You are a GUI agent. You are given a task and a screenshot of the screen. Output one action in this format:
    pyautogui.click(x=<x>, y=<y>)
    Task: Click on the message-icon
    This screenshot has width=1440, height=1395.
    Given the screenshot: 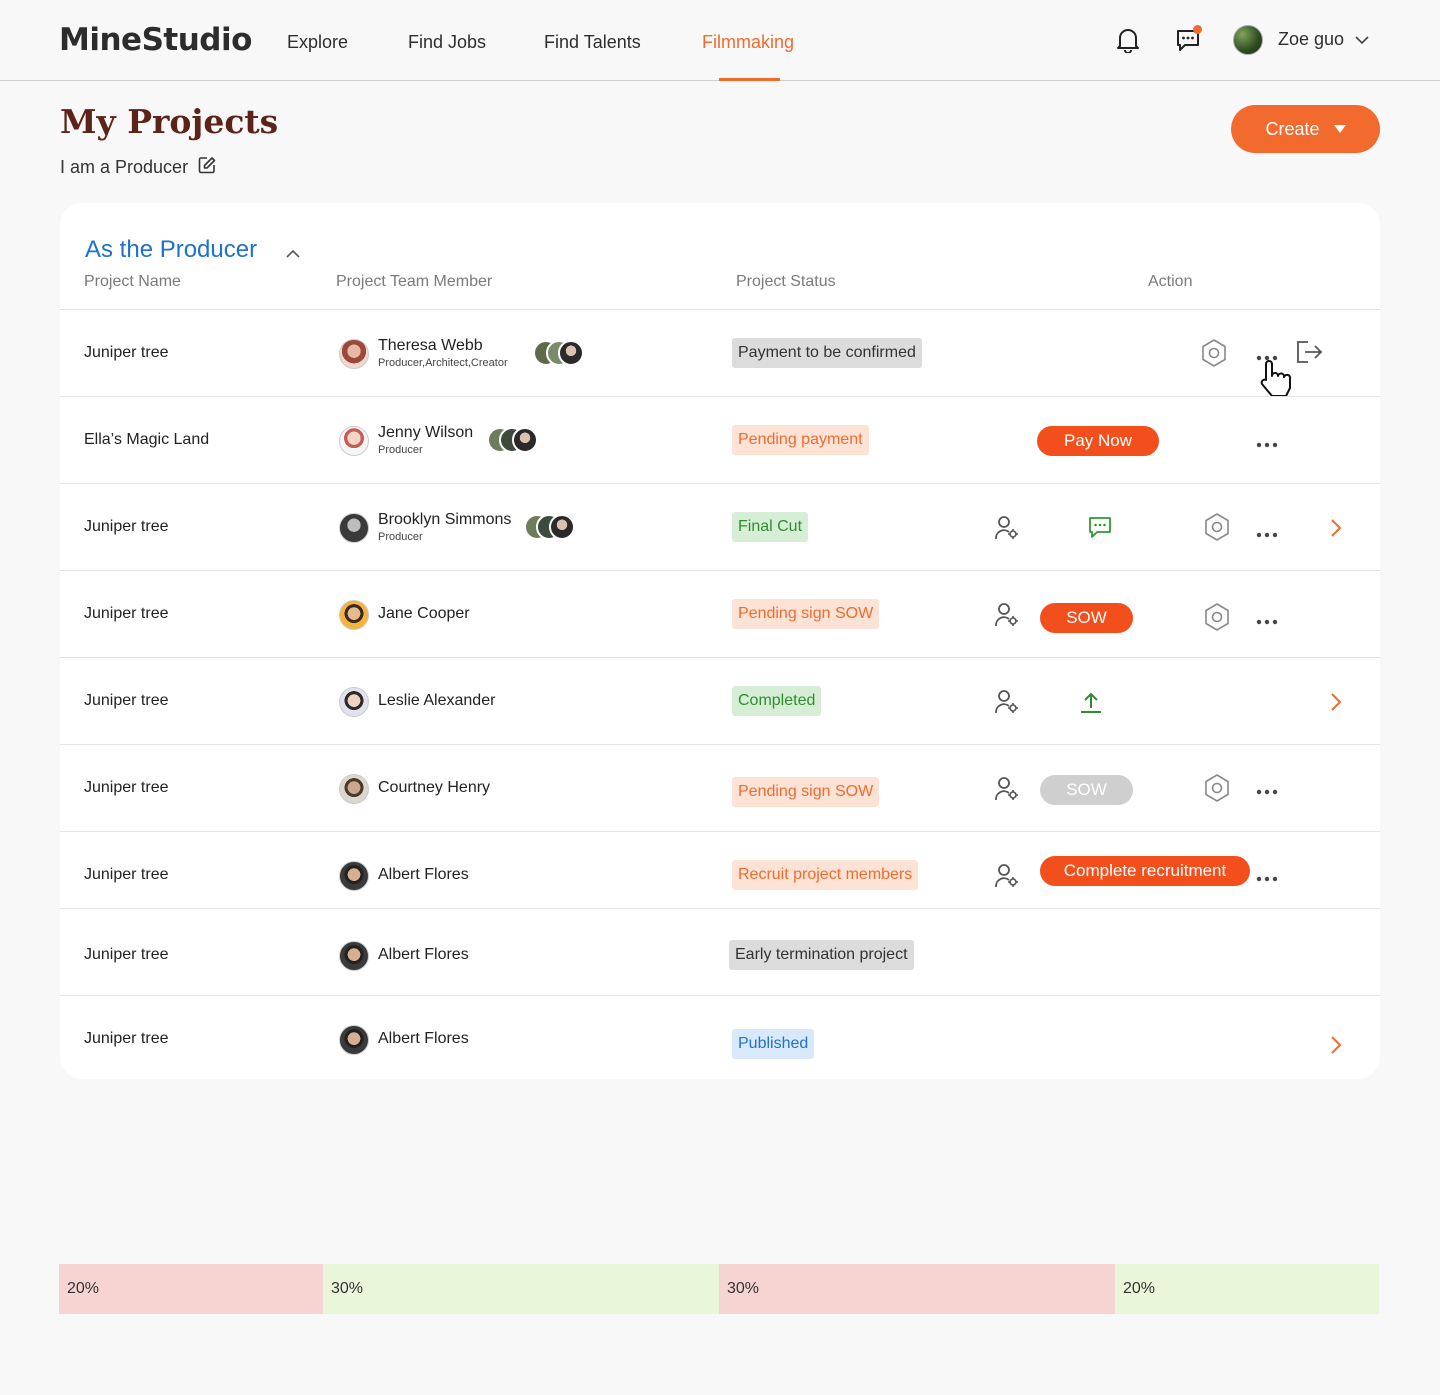 What is the action you would take?
    pyautogui.click(x=1100, y=529)
    